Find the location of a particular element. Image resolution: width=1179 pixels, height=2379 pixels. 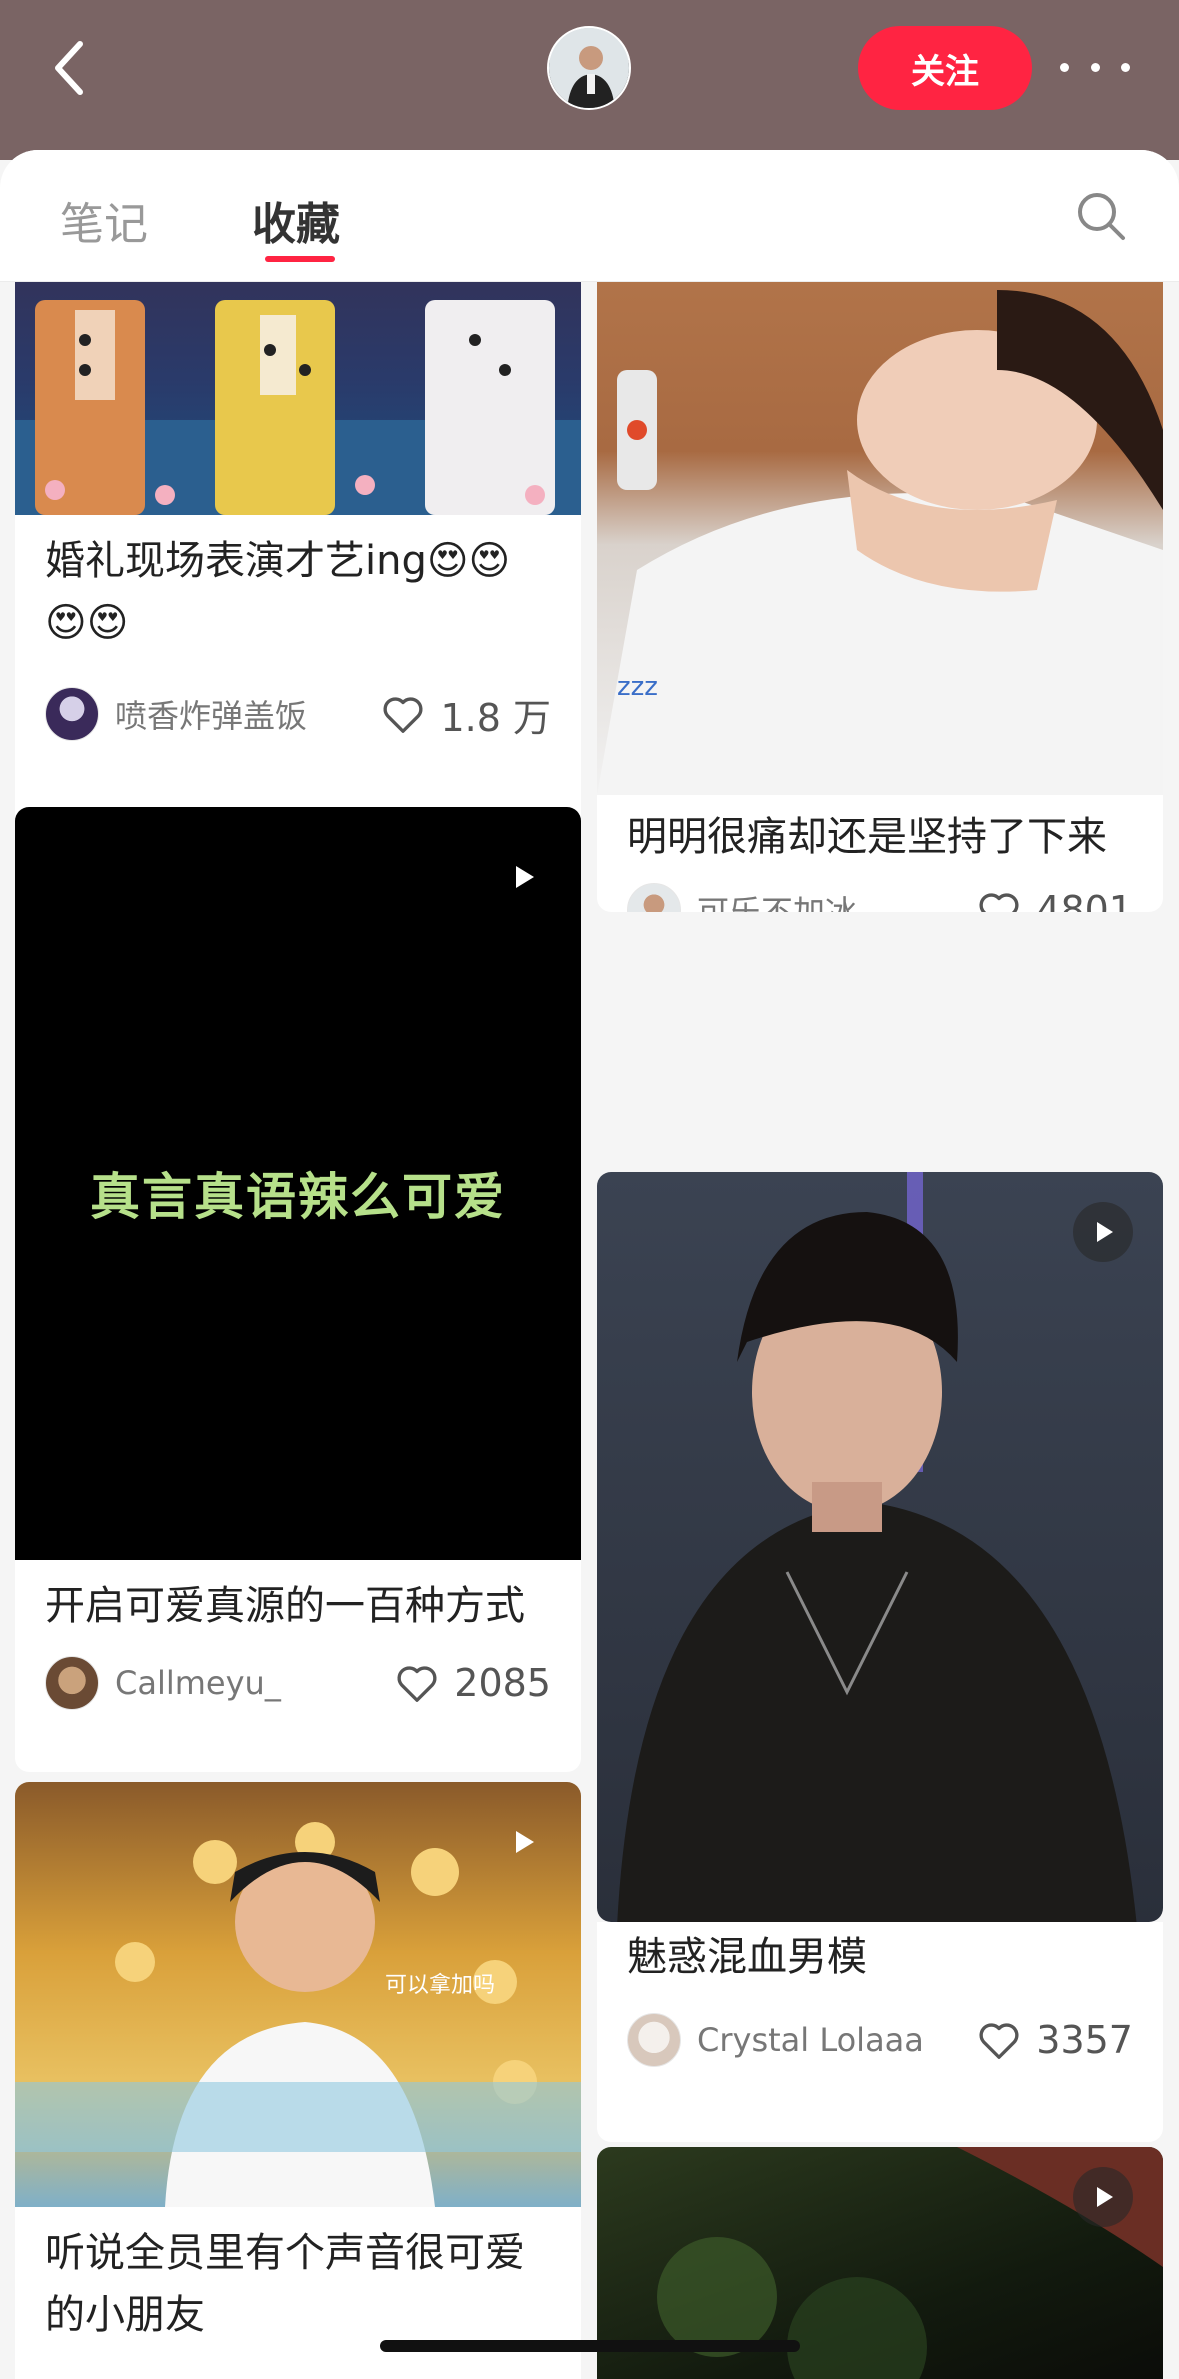

active-tab-indicator is located at coordinates (300, 259).